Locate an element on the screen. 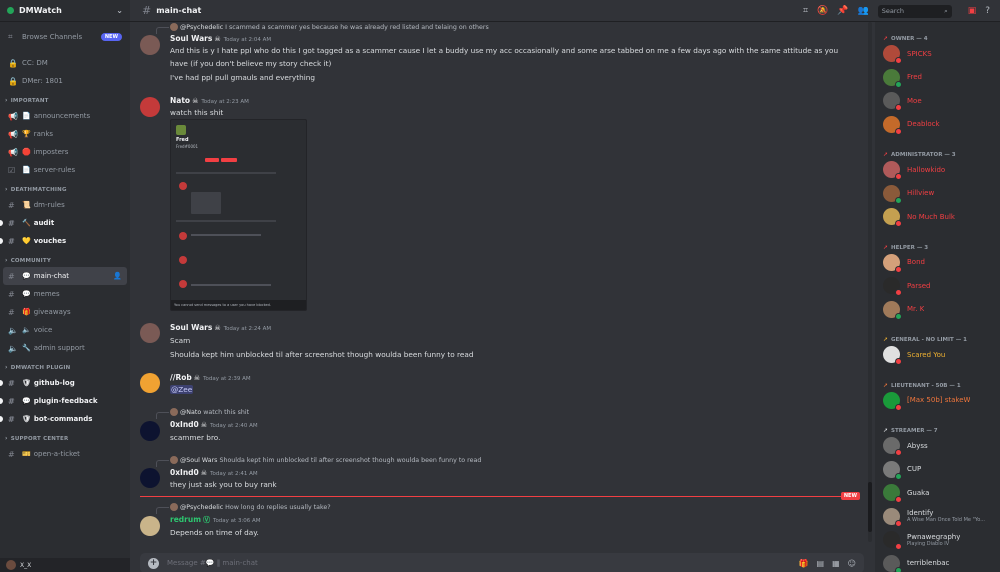  scroll-thumb is located at coordinates (870, 507).